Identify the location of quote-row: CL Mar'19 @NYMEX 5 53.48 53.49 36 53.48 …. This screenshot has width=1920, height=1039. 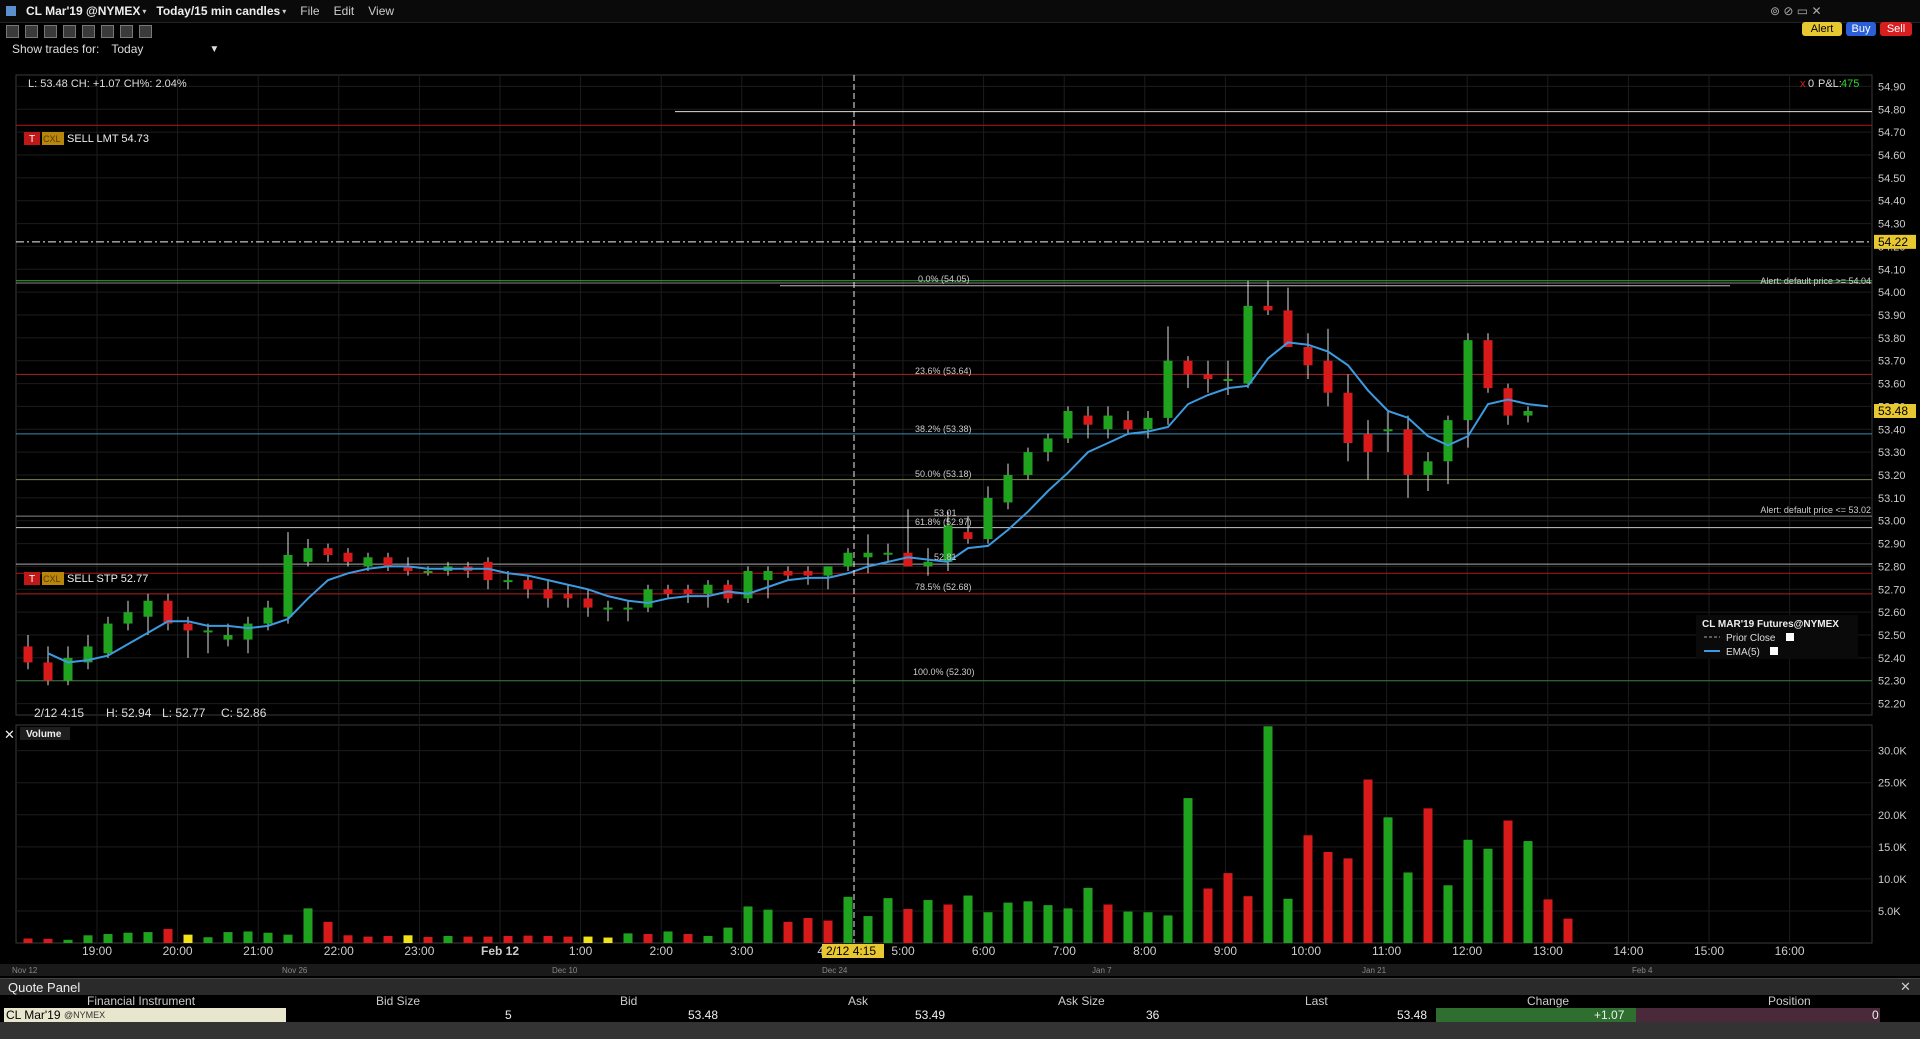
(960, 1015).